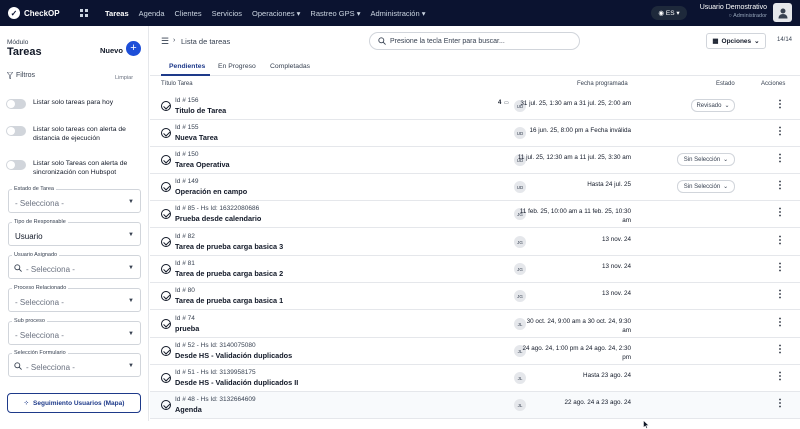 The image size is (800, 429). Describe the element at coordinates (188, 409) in the screenshot. I see `task-title: Agenda` at that location.